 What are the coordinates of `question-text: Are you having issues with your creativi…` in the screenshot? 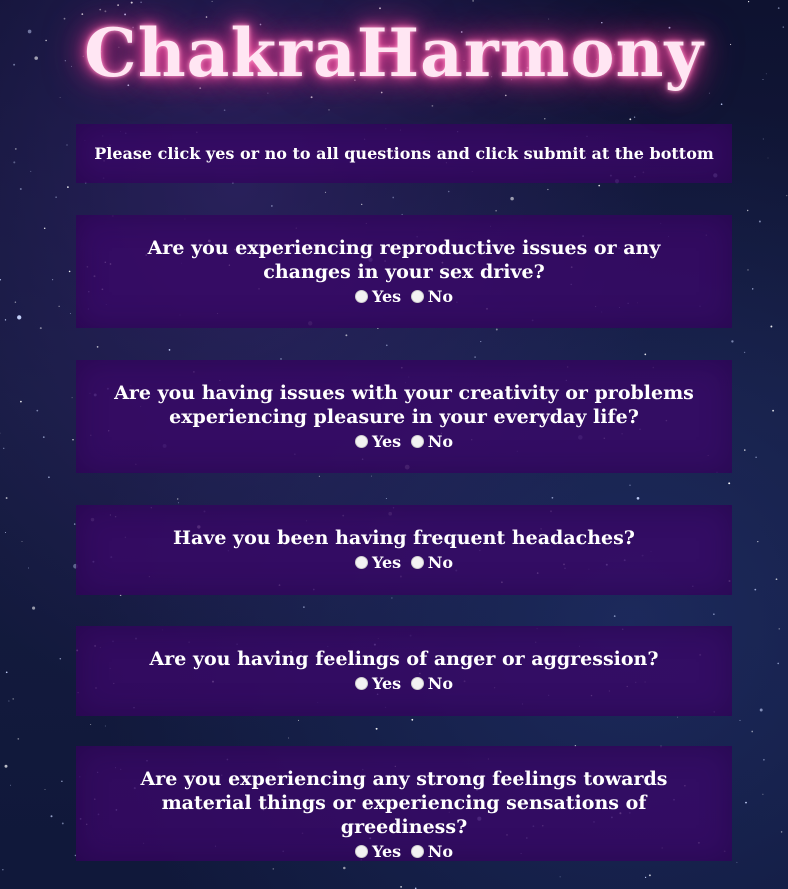 It's located at (404, 405).